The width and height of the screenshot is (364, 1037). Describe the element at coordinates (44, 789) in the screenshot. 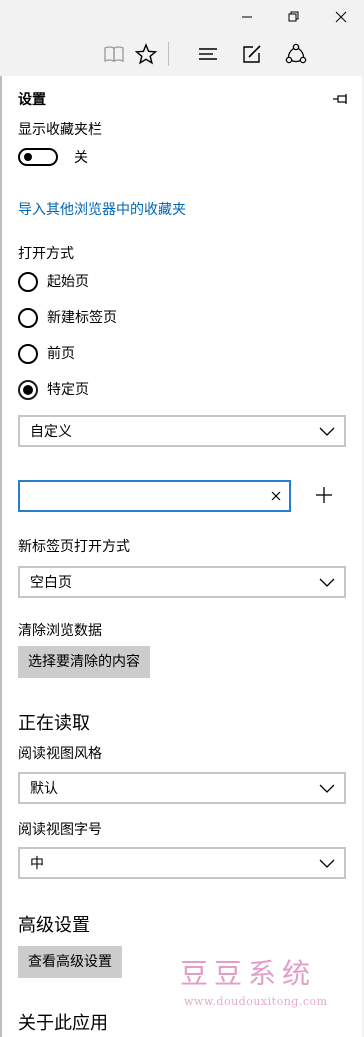

I see `reading-style-dropdown-value: 默认` at that location.